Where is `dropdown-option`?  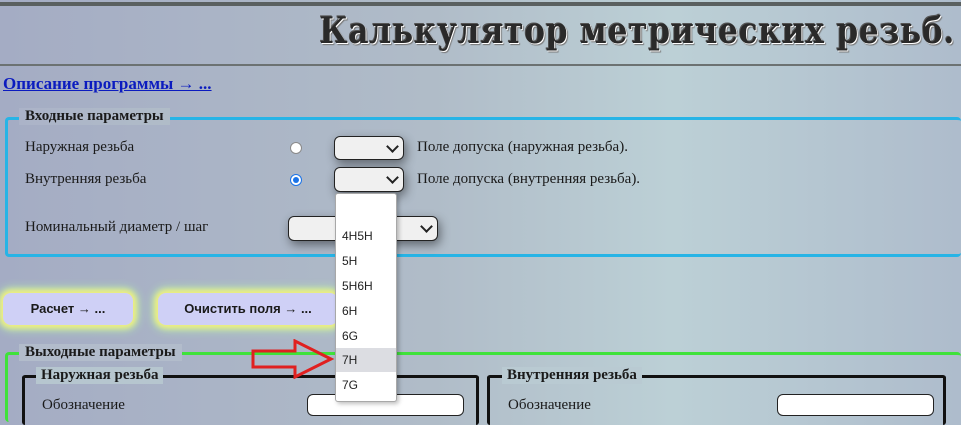 dropdown-option is located at coordinates (366, 212).